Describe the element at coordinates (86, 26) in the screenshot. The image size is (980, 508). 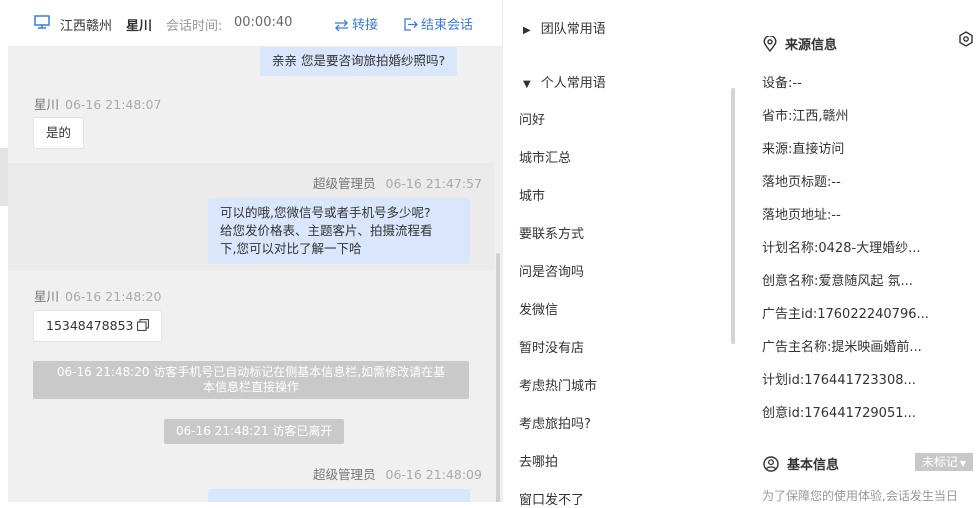
I see `visitor-location: 江西赣州` at that location.